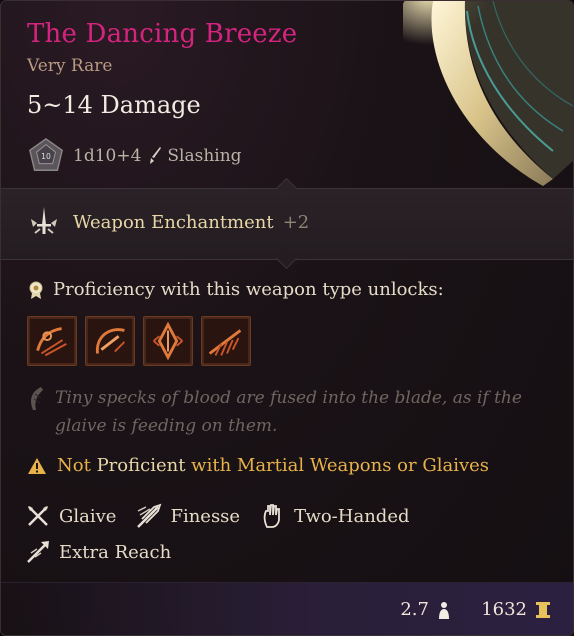 The height and width of the screenshot is (636, 574). What do you see at coordinates (340, 465) in the screenshot?
I see `warning-rest: with Martial Weapons or Glaives` at bounding box center [340, 465].